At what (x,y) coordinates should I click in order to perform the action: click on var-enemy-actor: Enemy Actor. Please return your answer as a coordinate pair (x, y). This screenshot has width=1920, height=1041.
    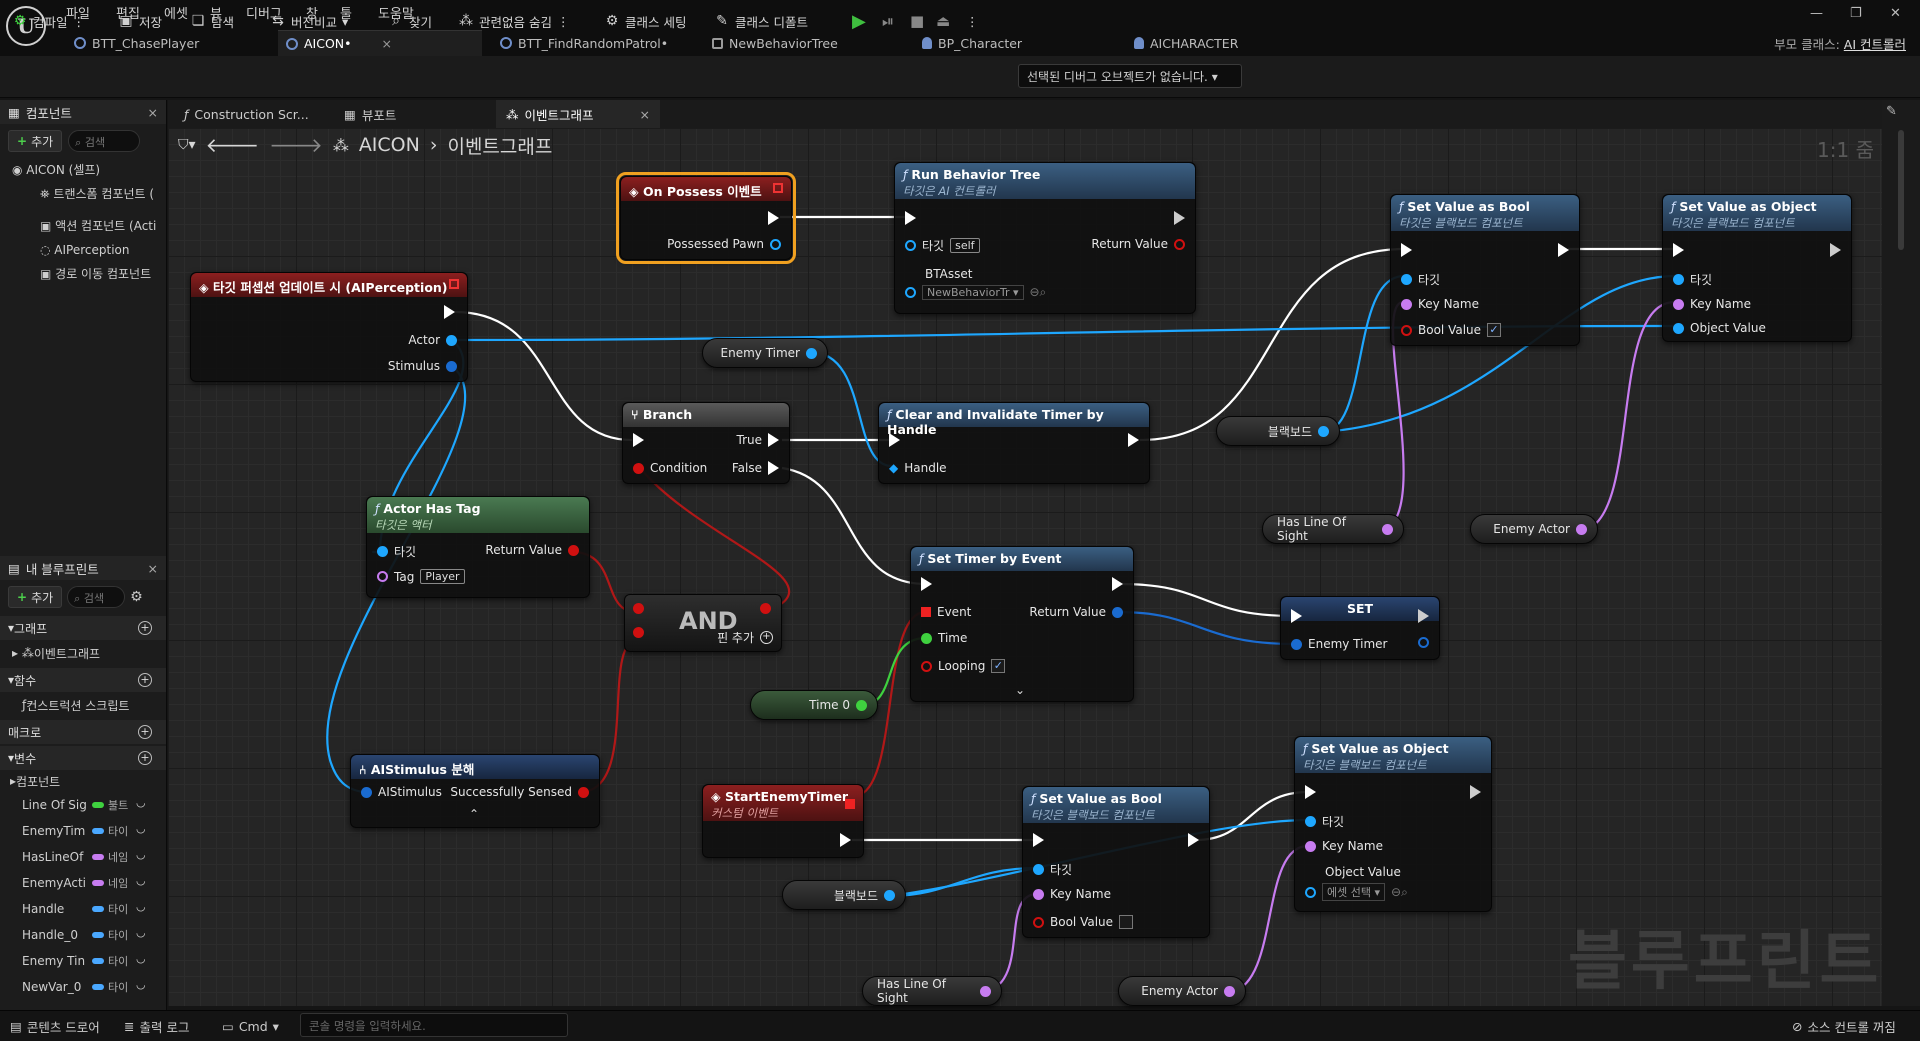
    Looking at the image, I should click on (1534, 529).